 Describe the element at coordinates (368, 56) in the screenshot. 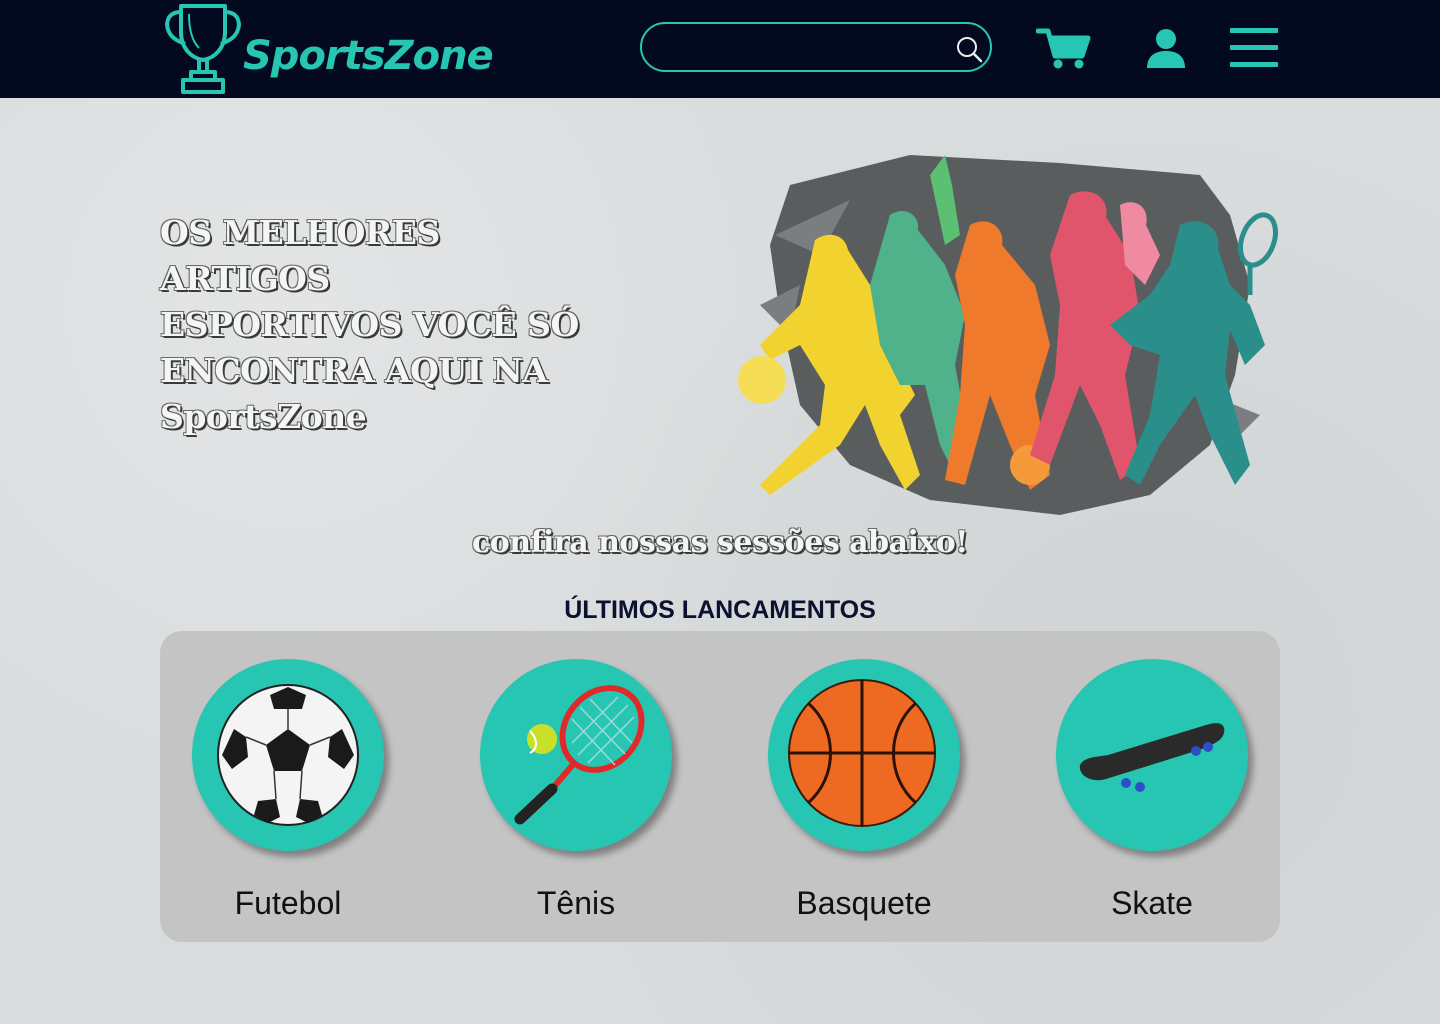

I see `brand-logo-text: SportsZone` at that location.